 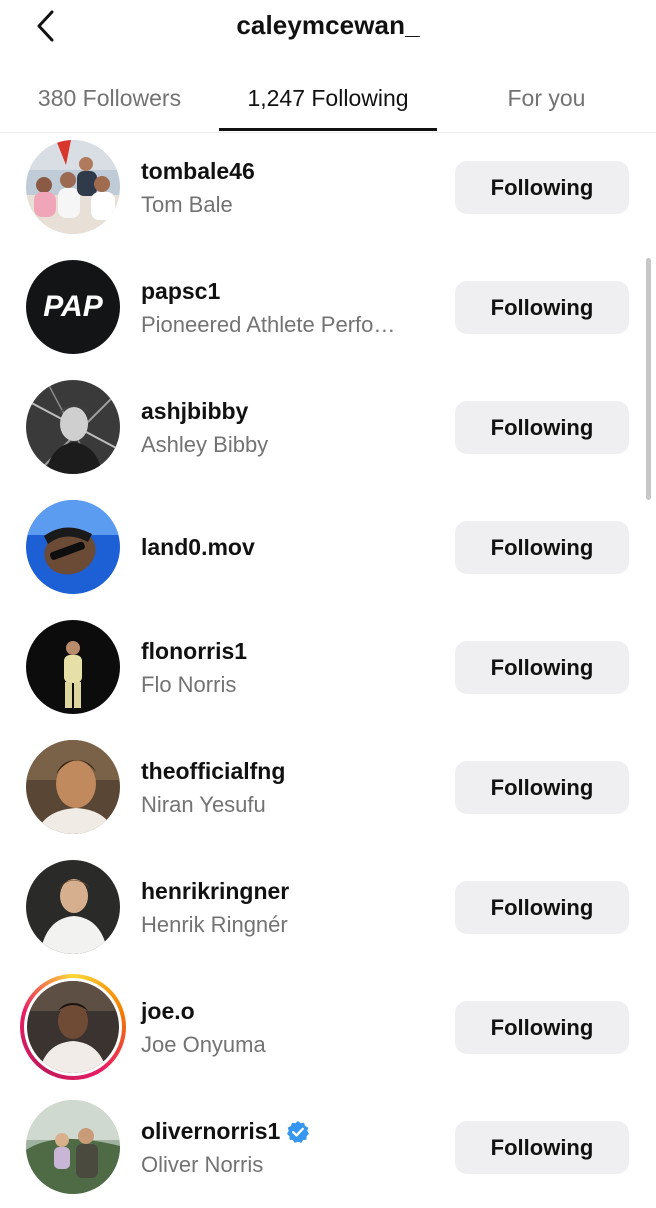 What do you see at coordinates (215, 891) in the screenshot?
I see `username: henrikringner` at bounding box center [215, 891].